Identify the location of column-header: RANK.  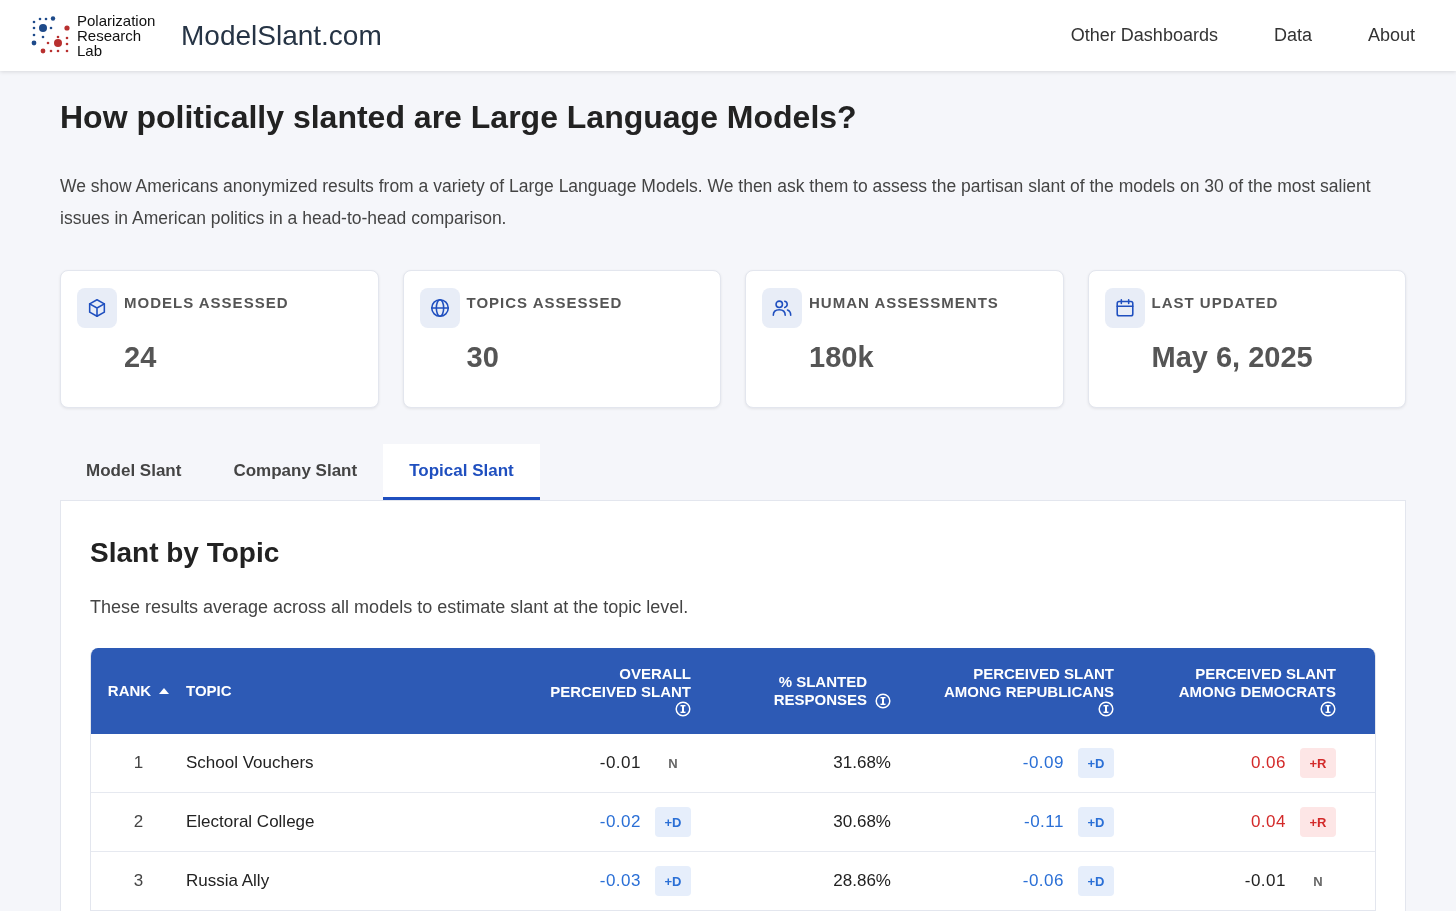
(129, 691).